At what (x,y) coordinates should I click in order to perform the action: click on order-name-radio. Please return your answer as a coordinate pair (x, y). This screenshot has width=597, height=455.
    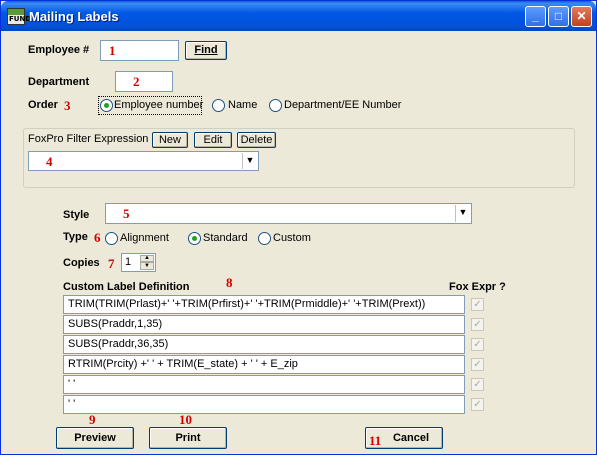
    Looking at the image, I should click on (218, 105).